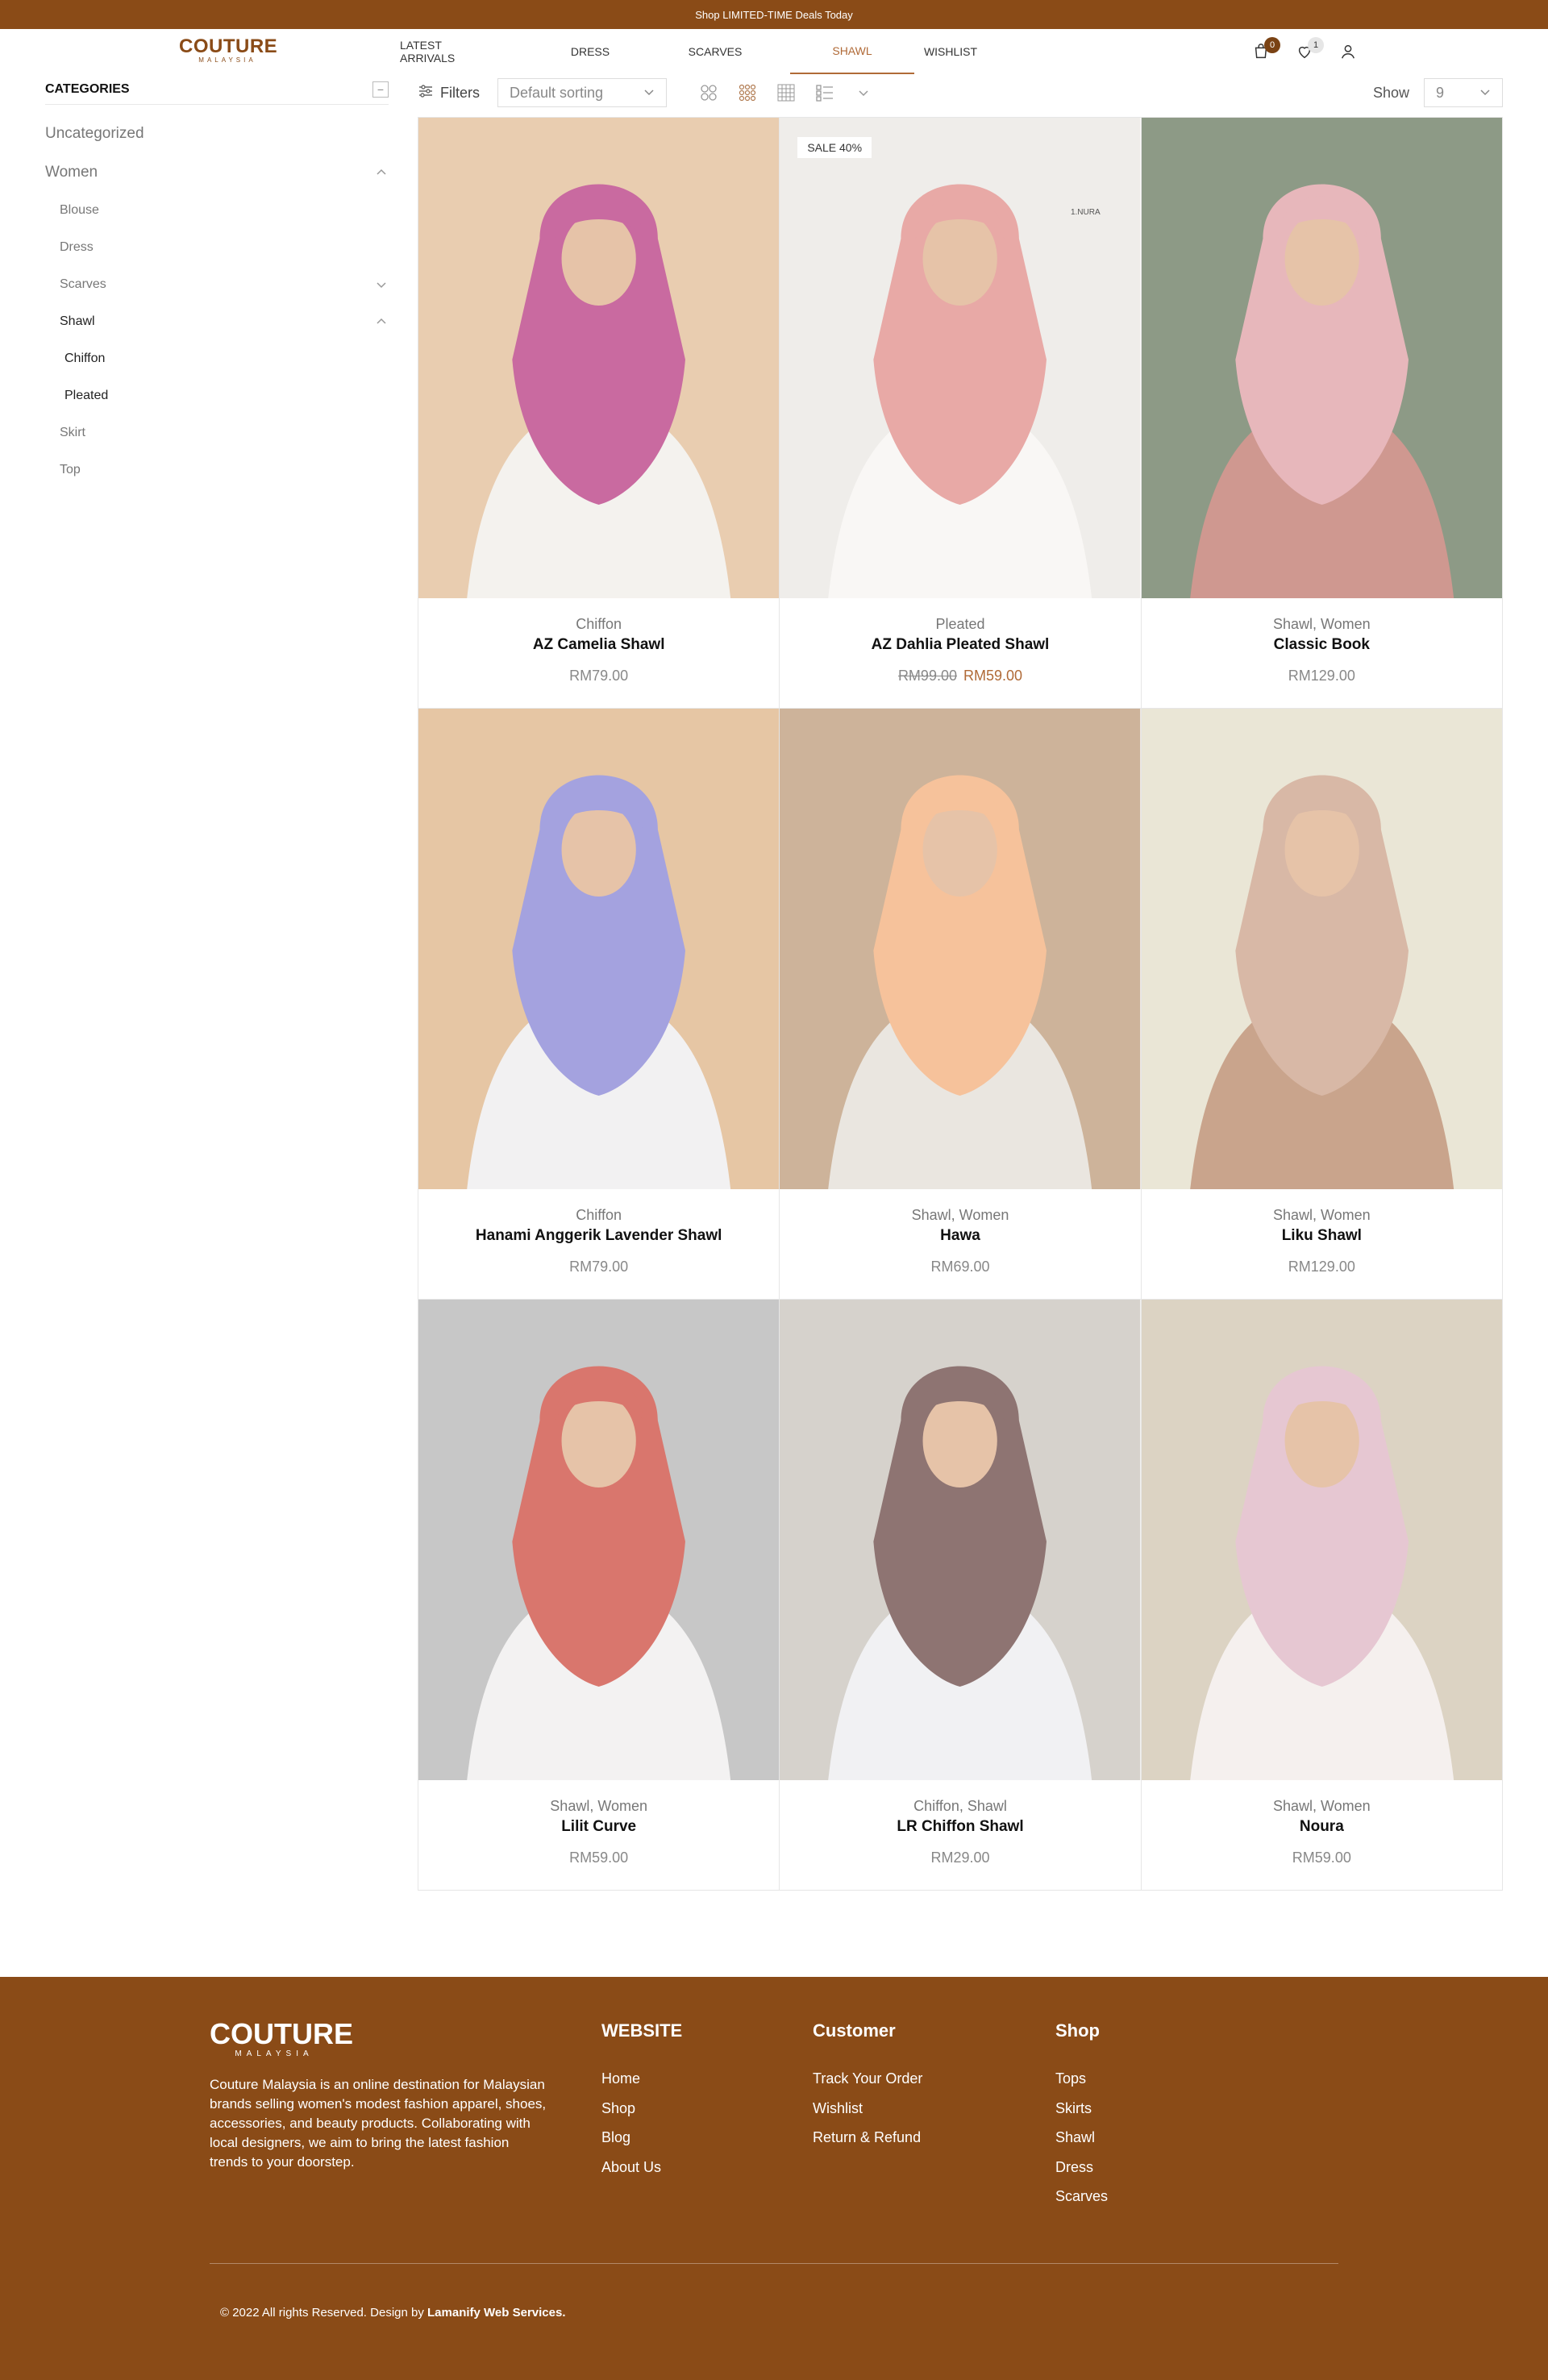  I want to click on product-name: Noura, so click(1322, 1827).